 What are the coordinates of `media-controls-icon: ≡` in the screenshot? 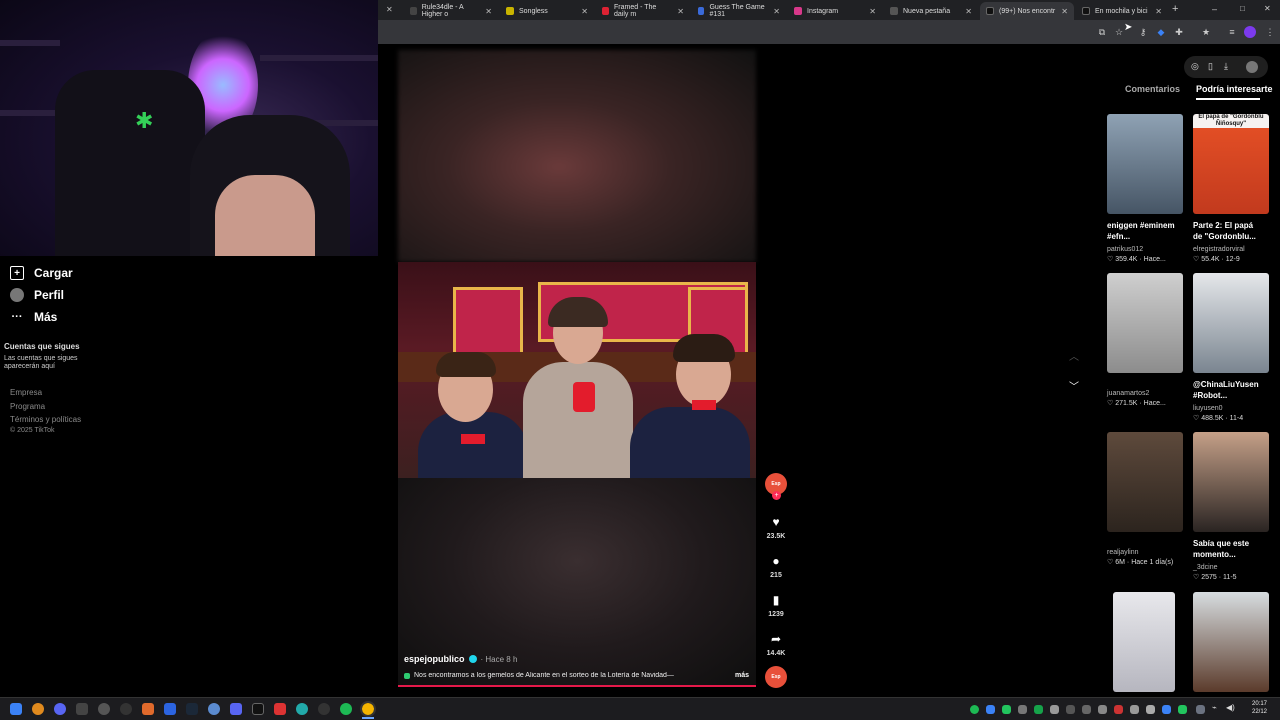 It's located at (1232, 32).